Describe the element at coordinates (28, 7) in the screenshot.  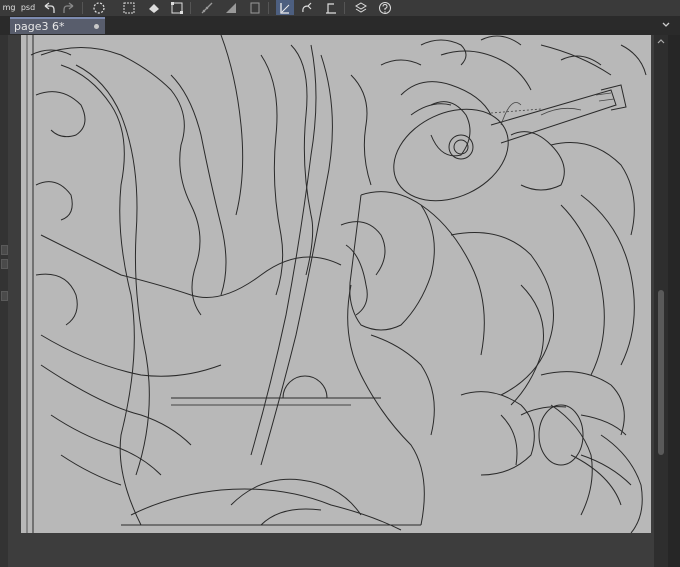
I see `export-psd-icon: psd` at that location.